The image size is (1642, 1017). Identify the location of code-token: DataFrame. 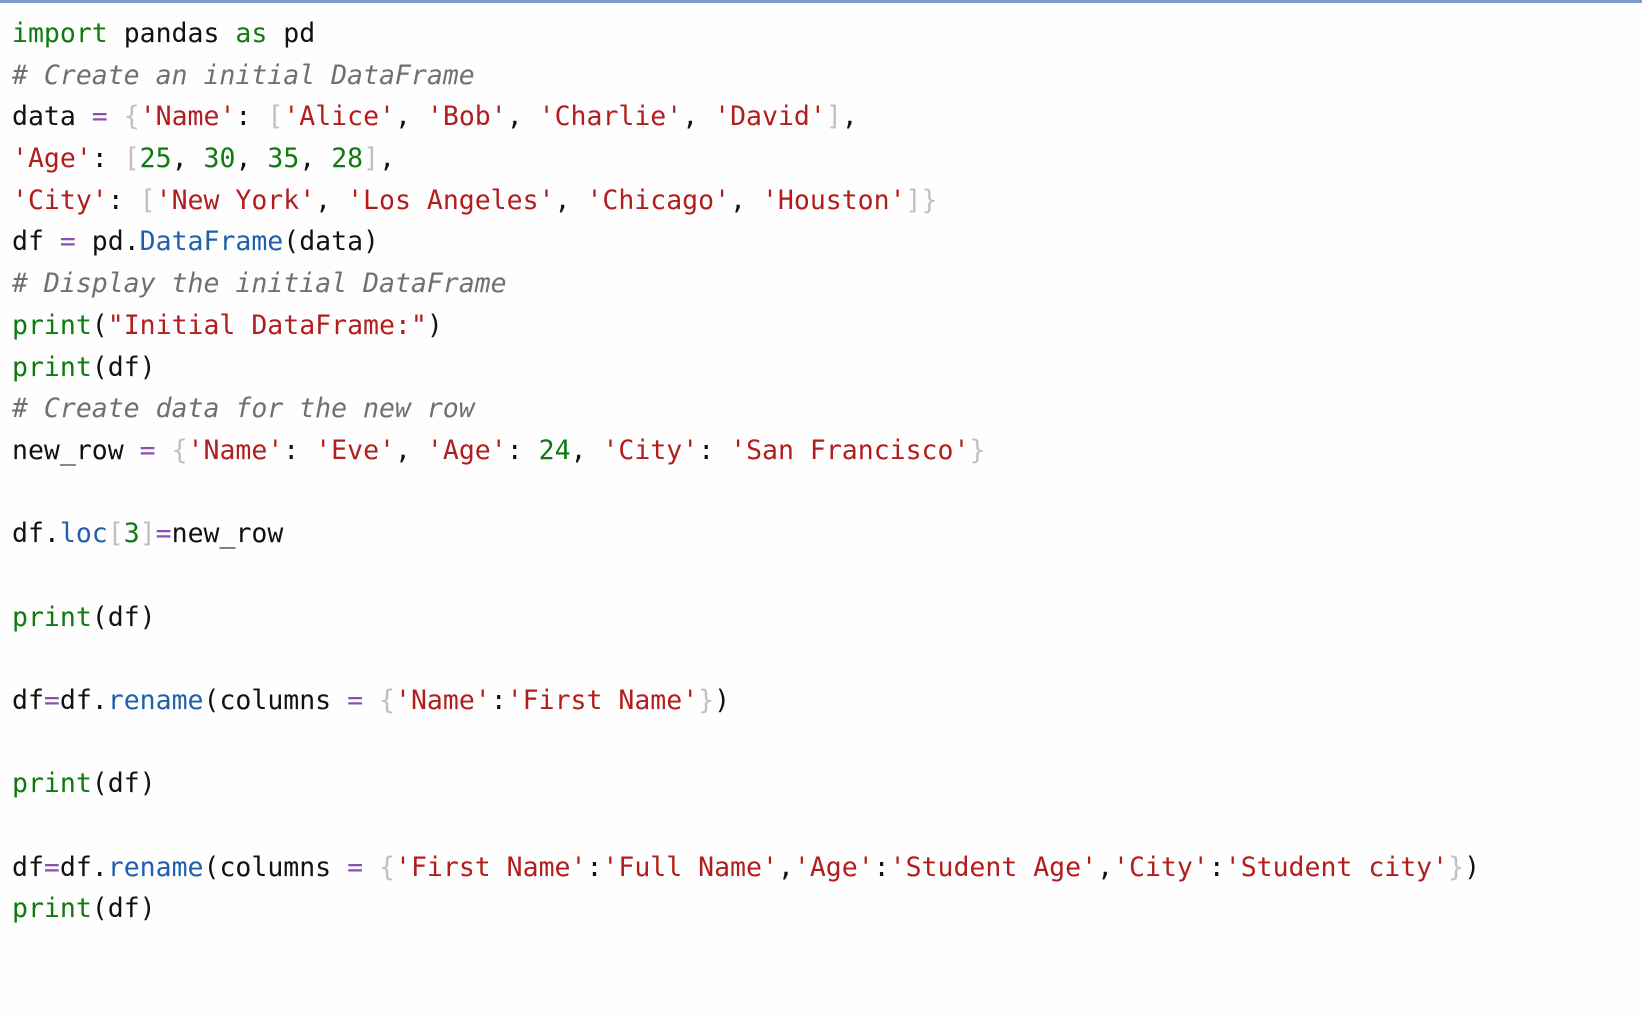
(211, 242).